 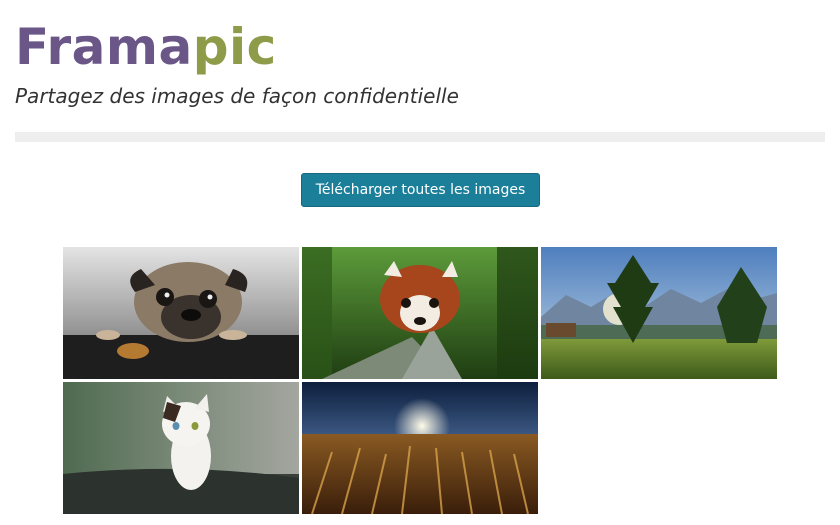 I want to click on logo-text-frama: Frama, so click(x=104, y=47).